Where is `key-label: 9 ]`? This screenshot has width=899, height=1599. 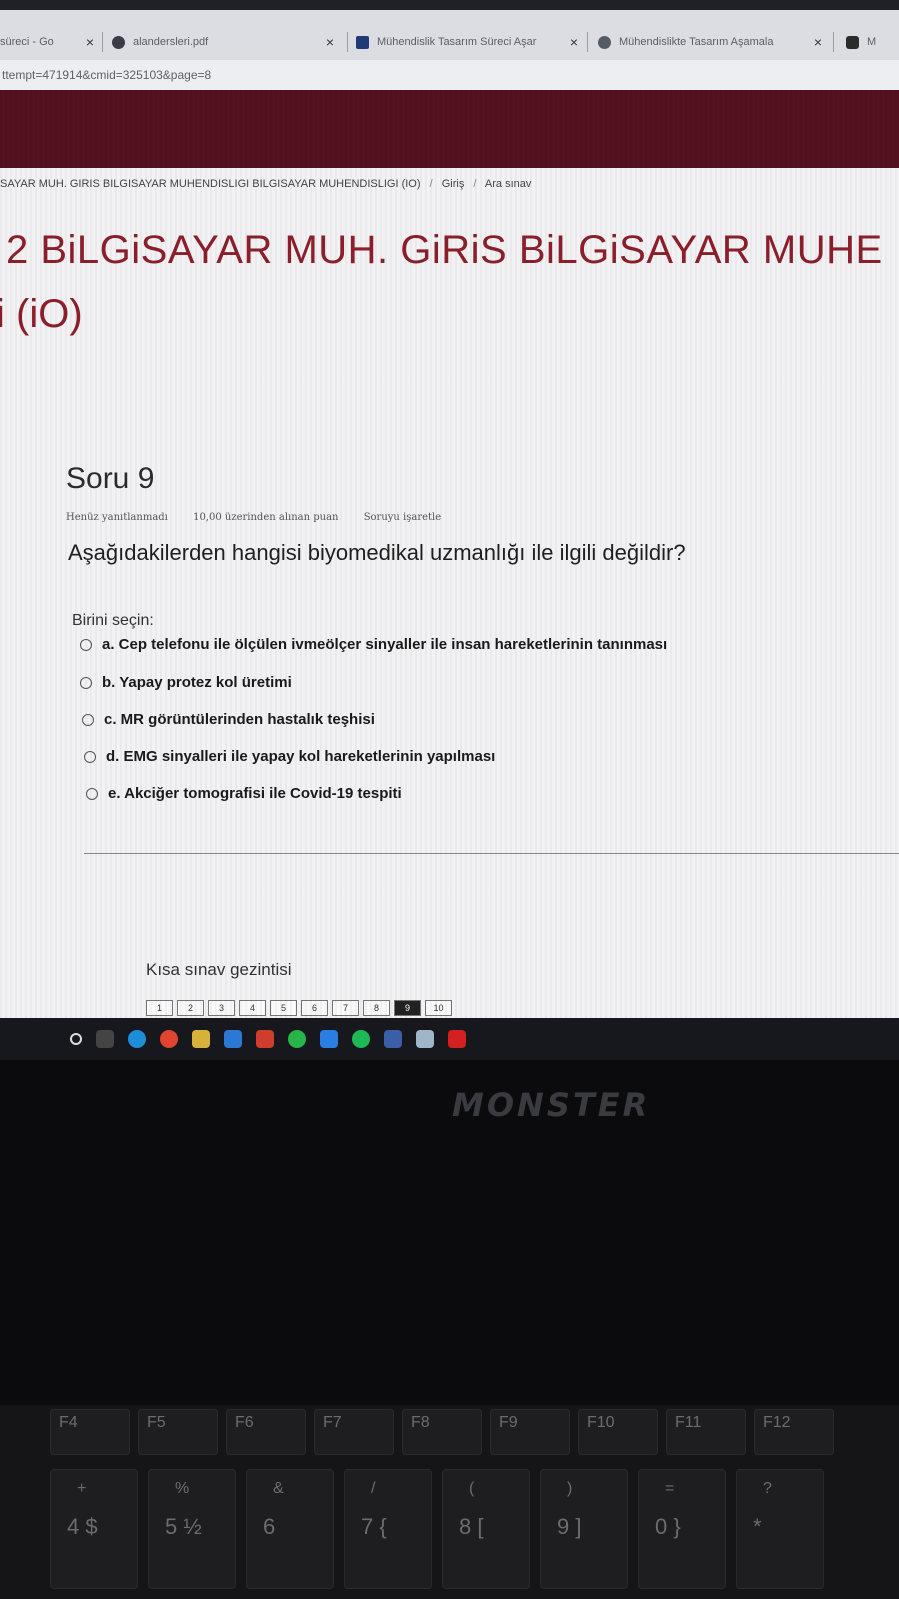
key-label: 9 ] is located at coordinates (569, 1526).